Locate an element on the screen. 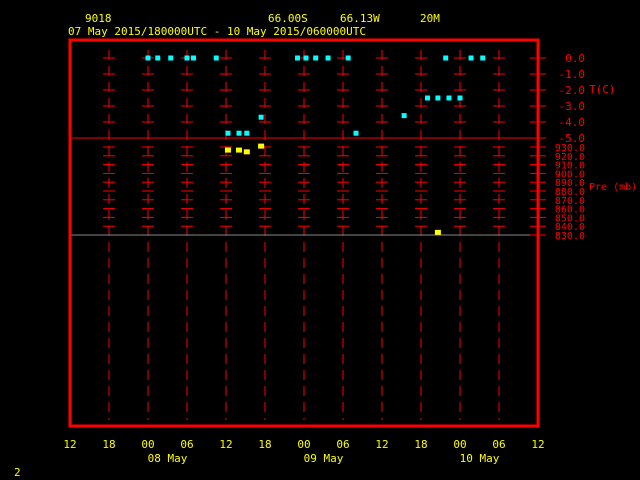 This screenshot has height=480, width=640. pressure-tick-label: 830.0 is located at coordinates (570, 236).